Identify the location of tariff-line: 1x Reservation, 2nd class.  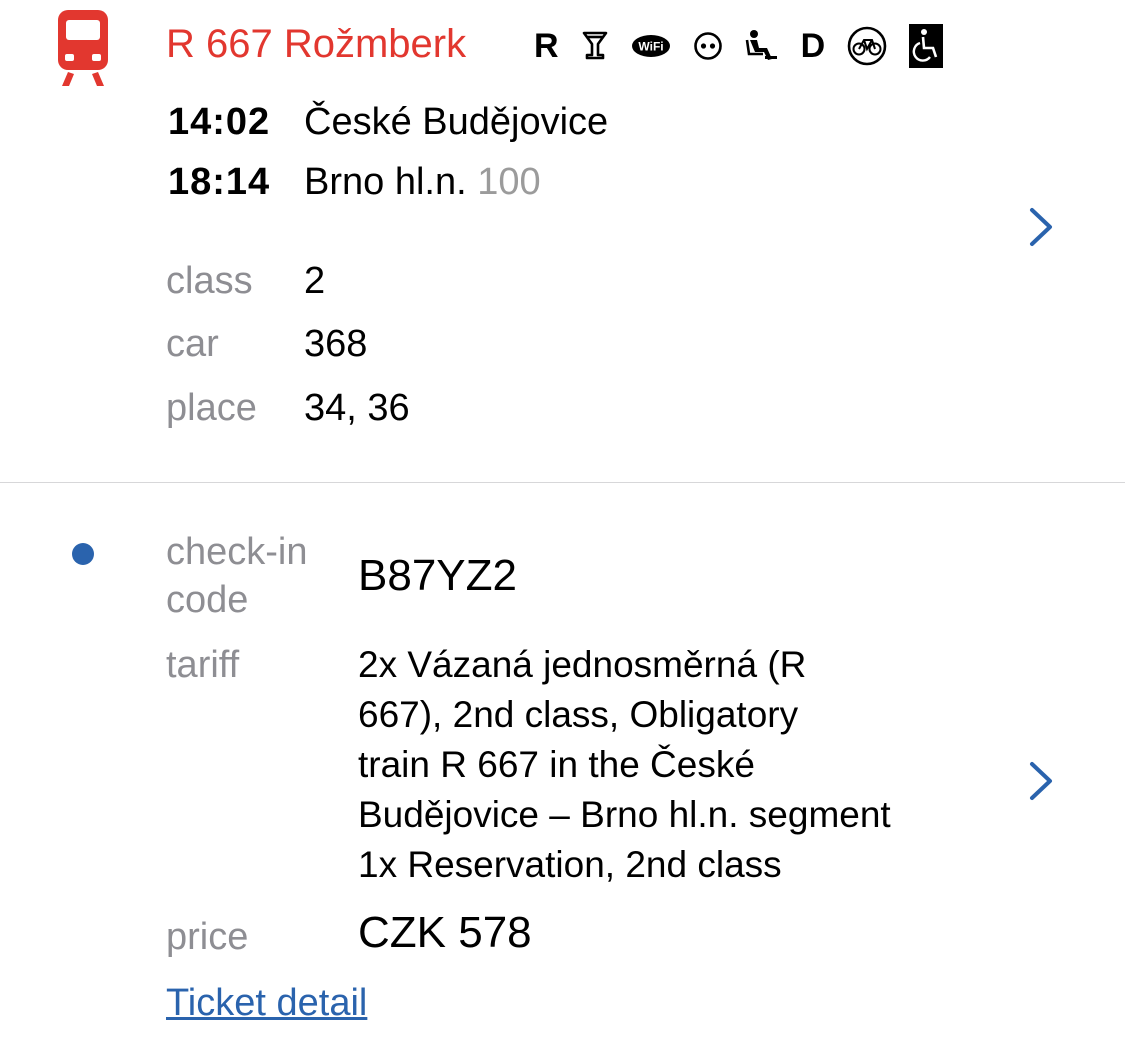
(570, 864).